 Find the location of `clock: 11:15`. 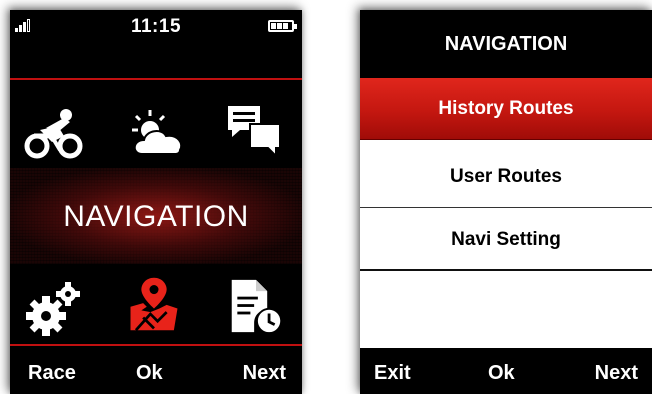

clock: 11:15 is located at coordinates (156, 26).